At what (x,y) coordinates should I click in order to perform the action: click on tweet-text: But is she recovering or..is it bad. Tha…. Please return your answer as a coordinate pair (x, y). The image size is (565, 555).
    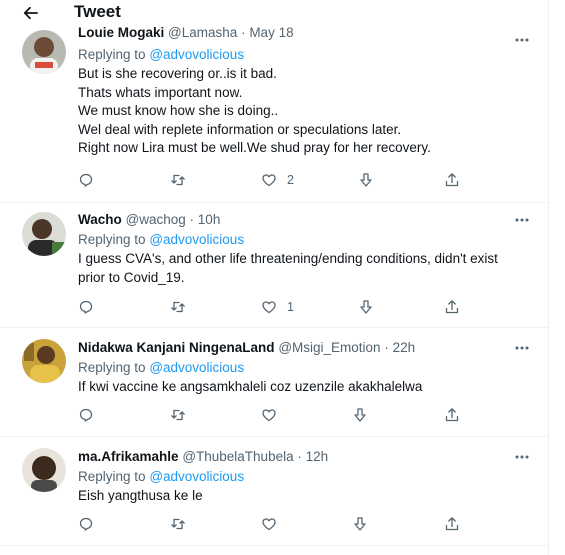
    Looking at the image, I should click on (304, 111).